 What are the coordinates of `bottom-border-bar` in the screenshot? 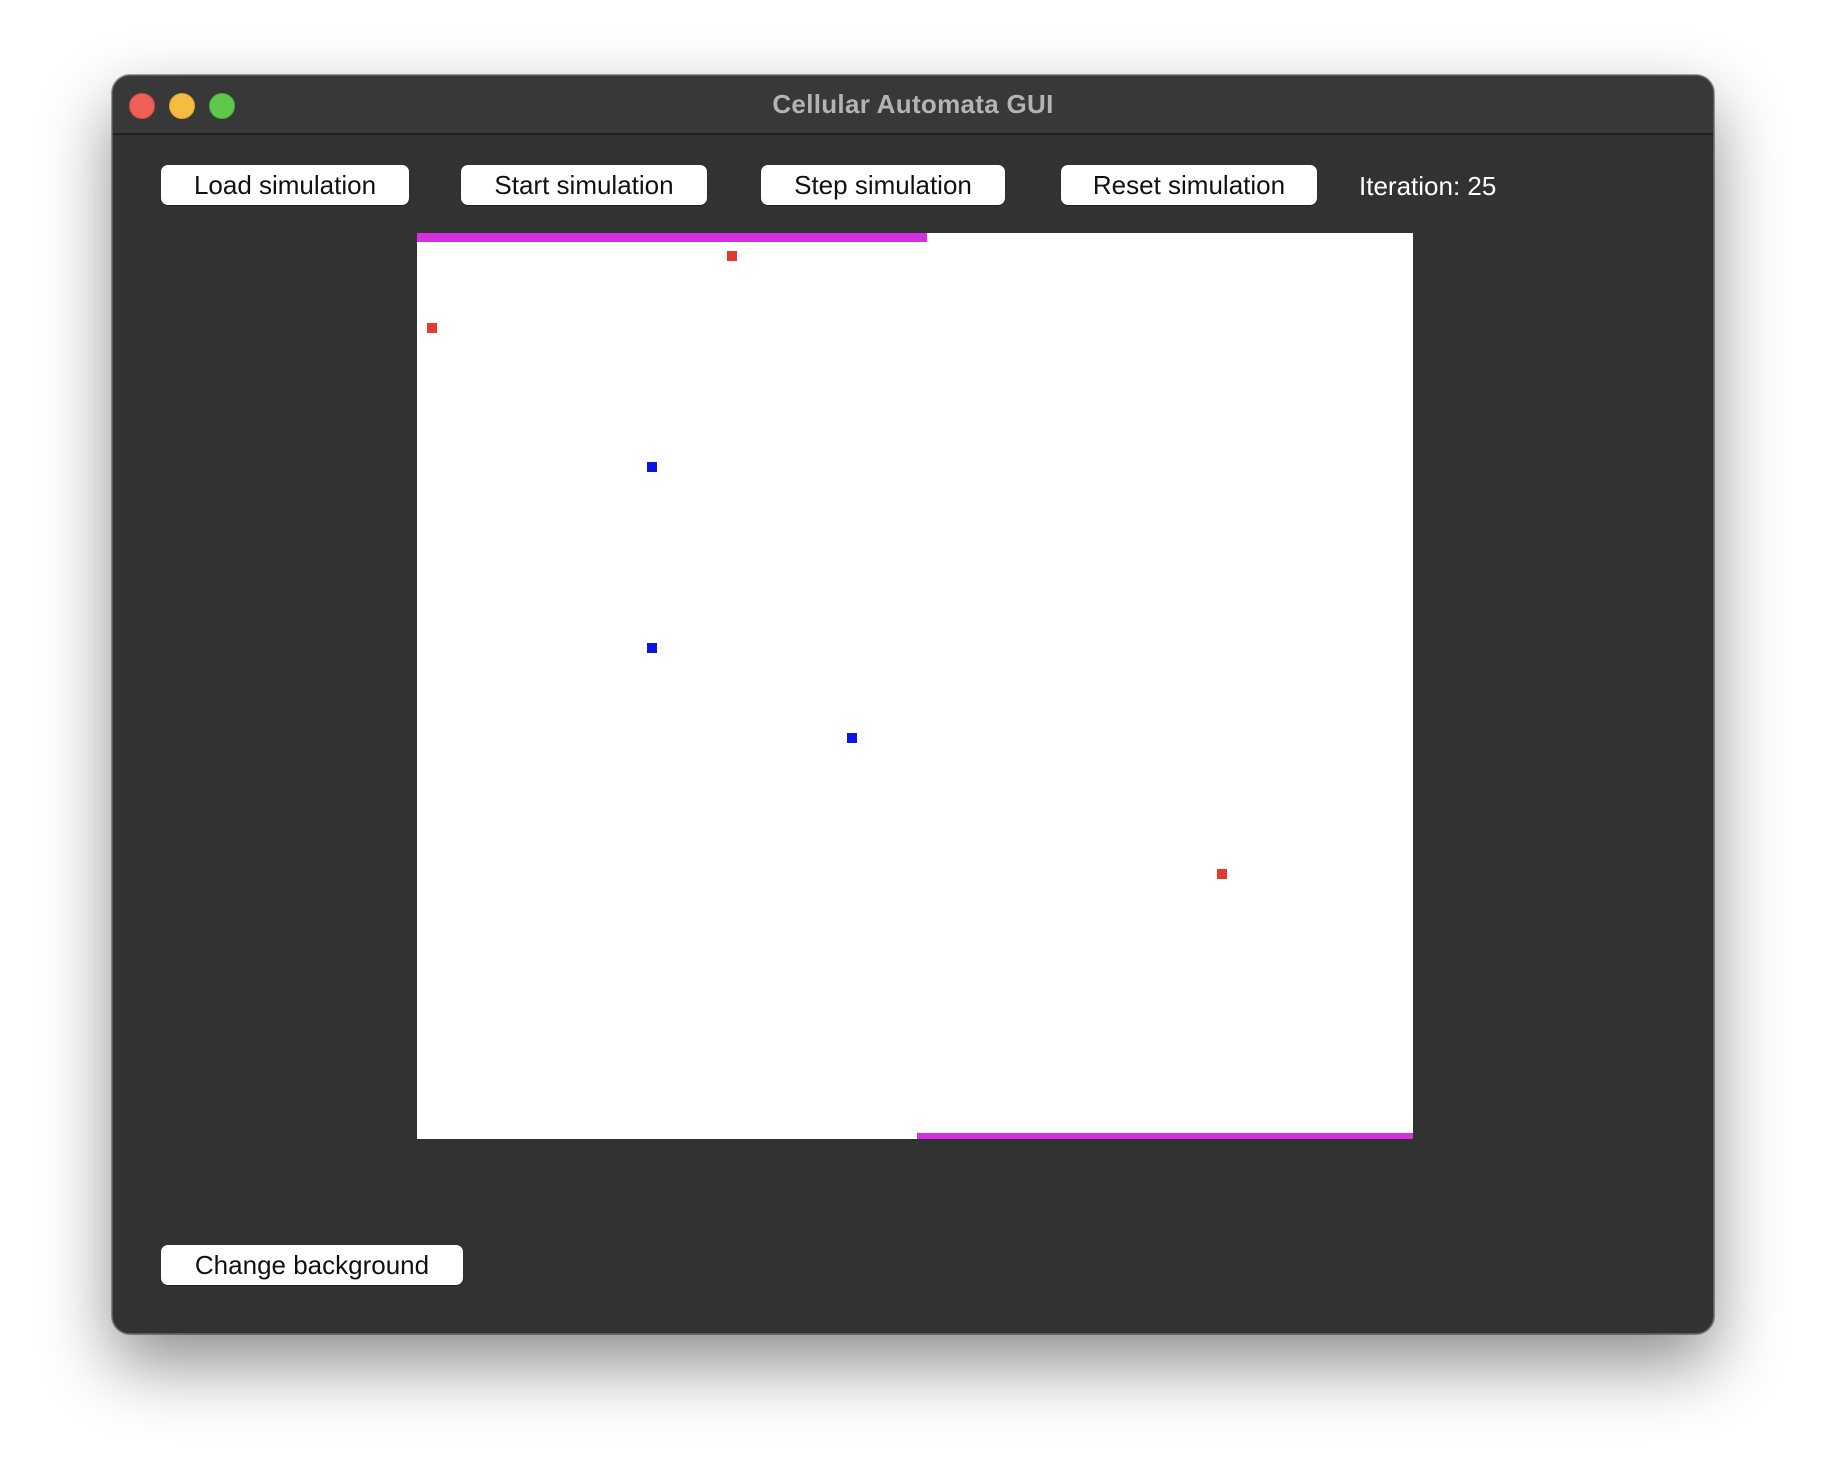 It's located at (1165, 1136).